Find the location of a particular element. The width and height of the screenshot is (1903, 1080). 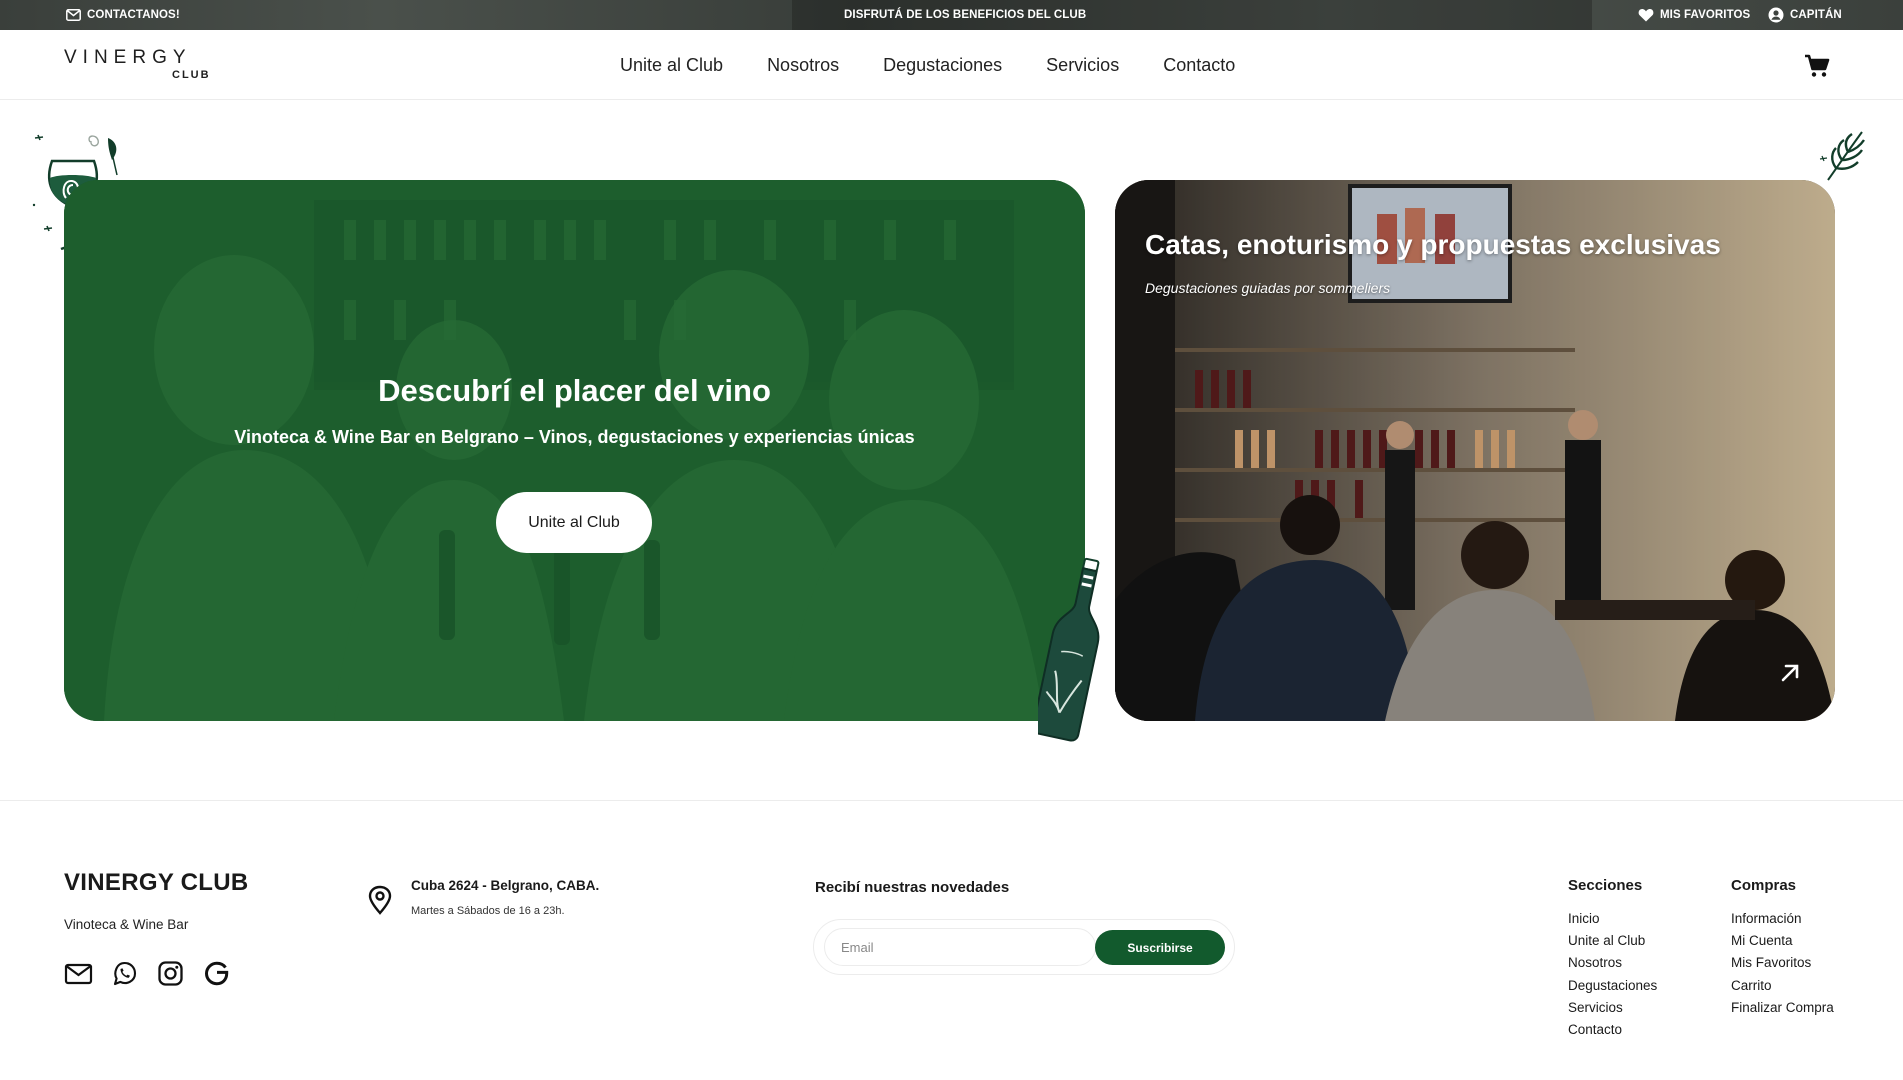

newsletter-email-input is located at coordinates (960, 947).